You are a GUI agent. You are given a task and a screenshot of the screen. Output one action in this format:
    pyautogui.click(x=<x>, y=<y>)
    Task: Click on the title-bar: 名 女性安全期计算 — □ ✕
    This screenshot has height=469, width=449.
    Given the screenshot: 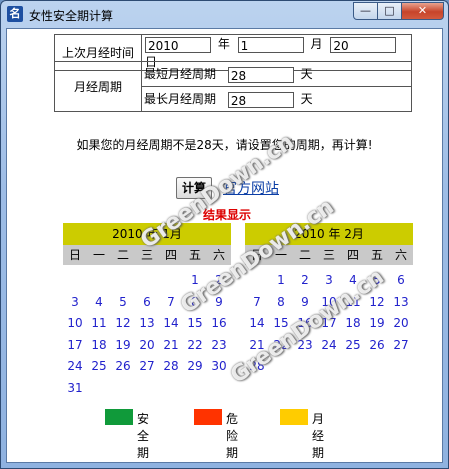 What is the action you would take?
    pyautogui.click(x=224, y=14)
    